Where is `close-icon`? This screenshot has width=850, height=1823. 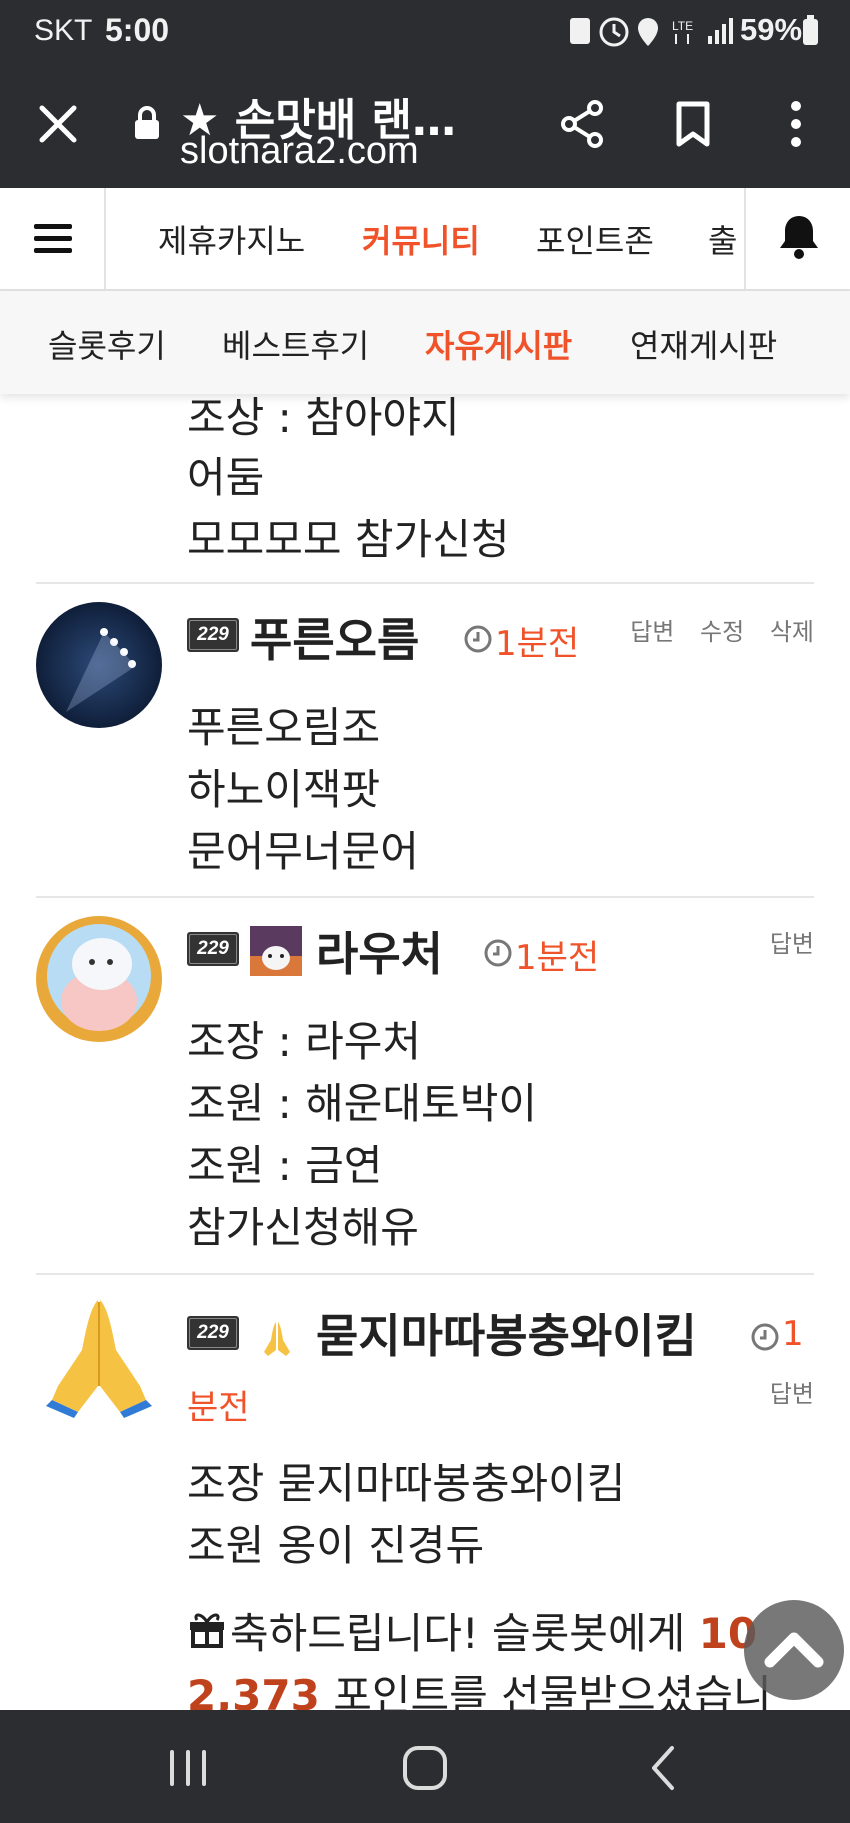 close-icon is located at coordinates (58, 124).